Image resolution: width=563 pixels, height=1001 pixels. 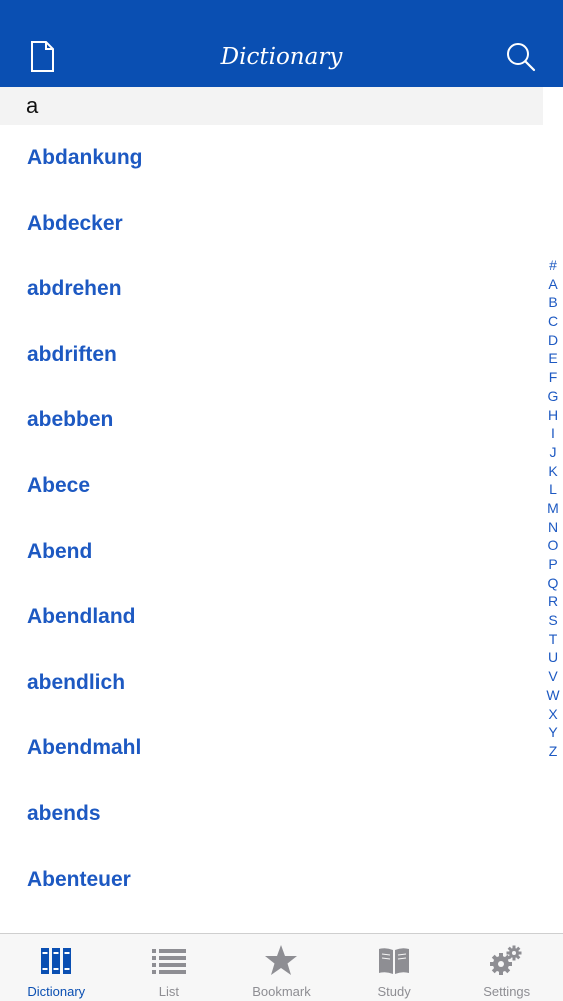 I want to click on tab-study: Study, so click(x=394, y=967).